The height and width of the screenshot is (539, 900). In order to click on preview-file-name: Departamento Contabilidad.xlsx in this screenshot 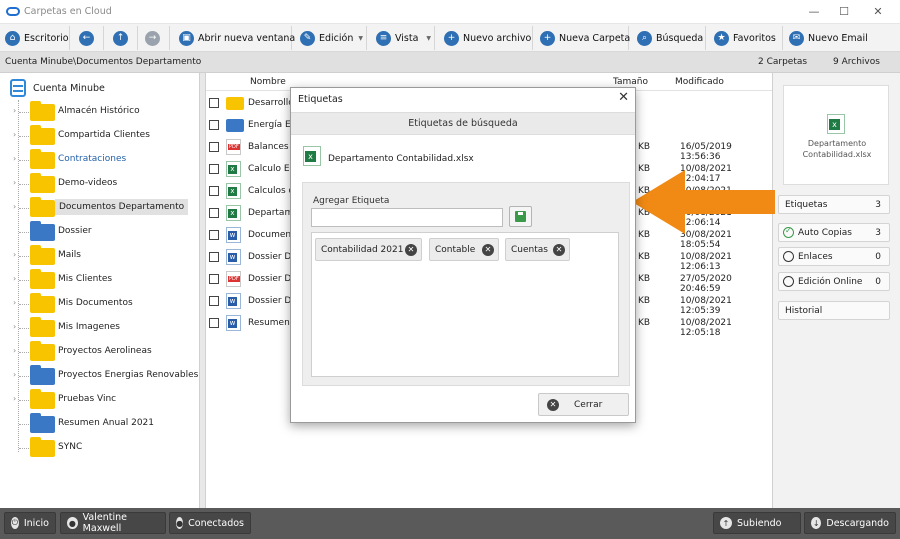, I will do `click(837, 149)`.